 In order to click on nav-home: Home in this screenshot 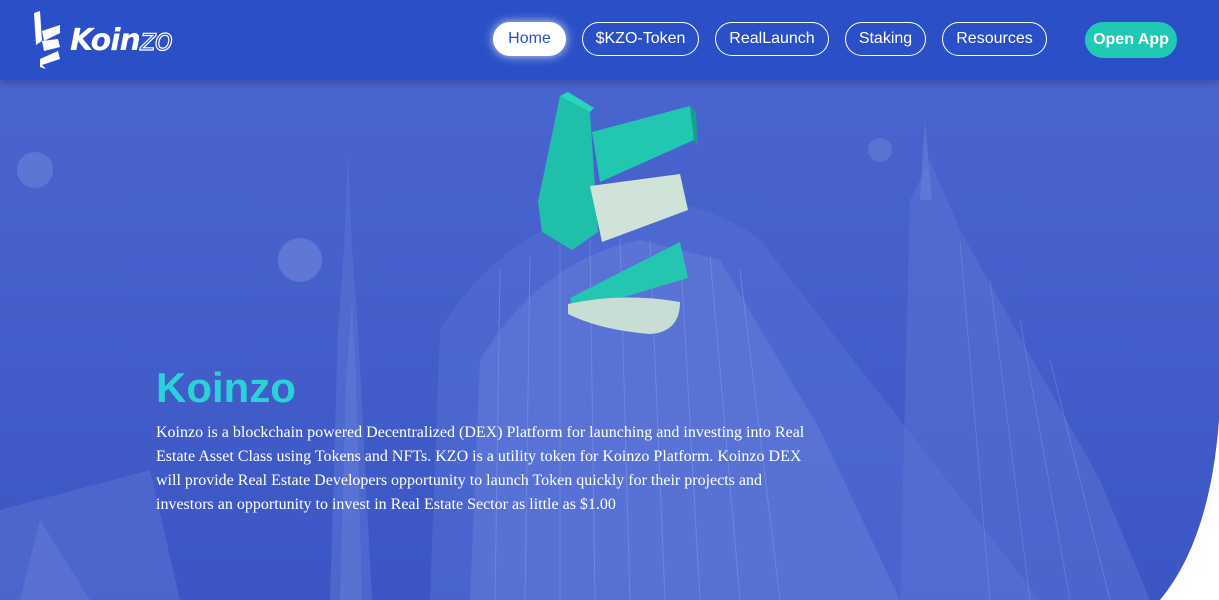, I will do `click(529, 39)`.